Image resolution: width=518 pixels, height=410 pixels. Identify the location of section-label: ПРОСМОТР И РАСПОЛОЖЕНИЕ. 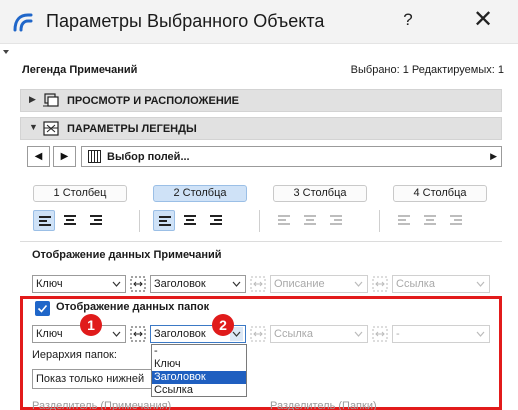
(153, 101).